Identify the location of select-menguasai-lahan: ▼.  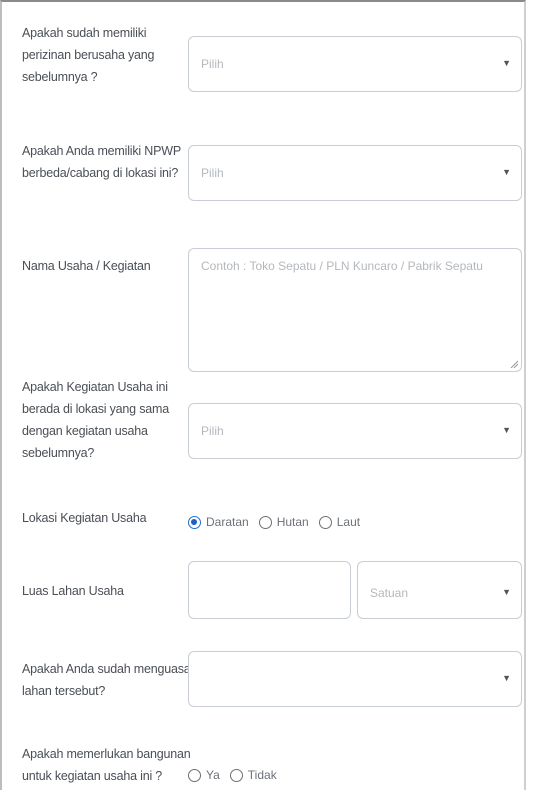
(355, 679).